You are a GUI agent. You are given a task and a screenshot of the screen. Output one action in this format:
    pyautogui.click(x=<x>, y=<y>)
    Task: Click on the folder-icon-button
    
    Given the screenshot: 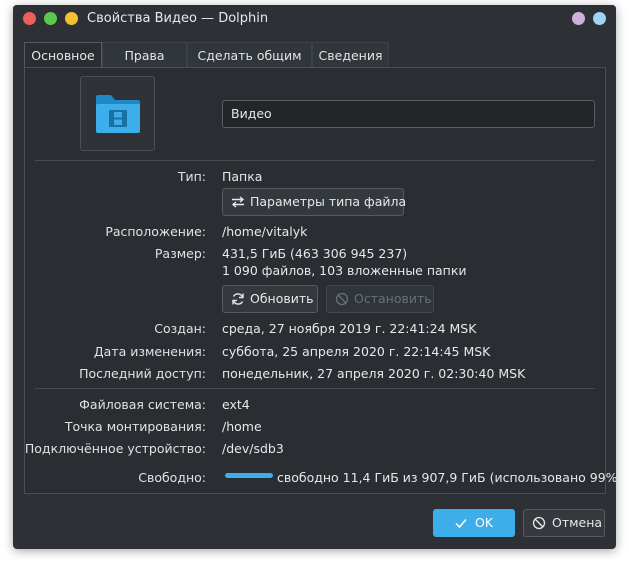 What is the action you would take?
    pyautogui.click(x=117, y=113)
    